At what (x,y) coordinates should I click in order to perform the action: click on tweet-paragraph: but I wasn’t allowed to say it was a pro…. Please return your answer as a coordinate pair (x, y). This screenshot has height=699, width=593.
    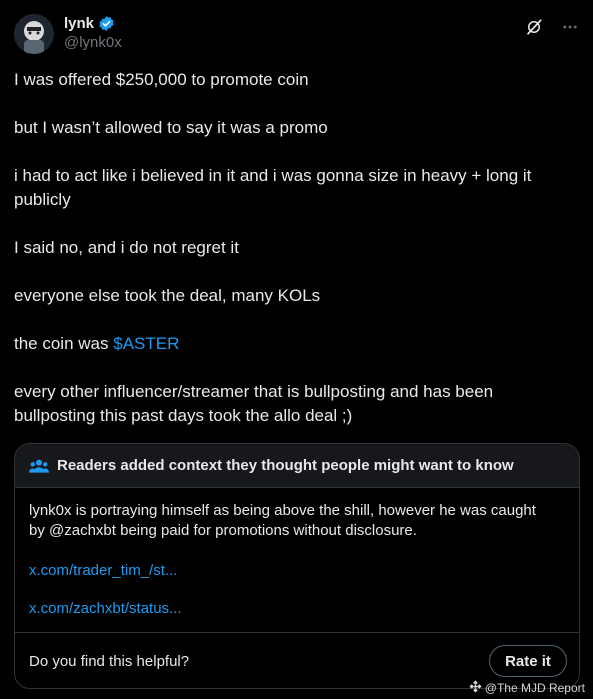
    Looking at the image, I should click on (171, 127).